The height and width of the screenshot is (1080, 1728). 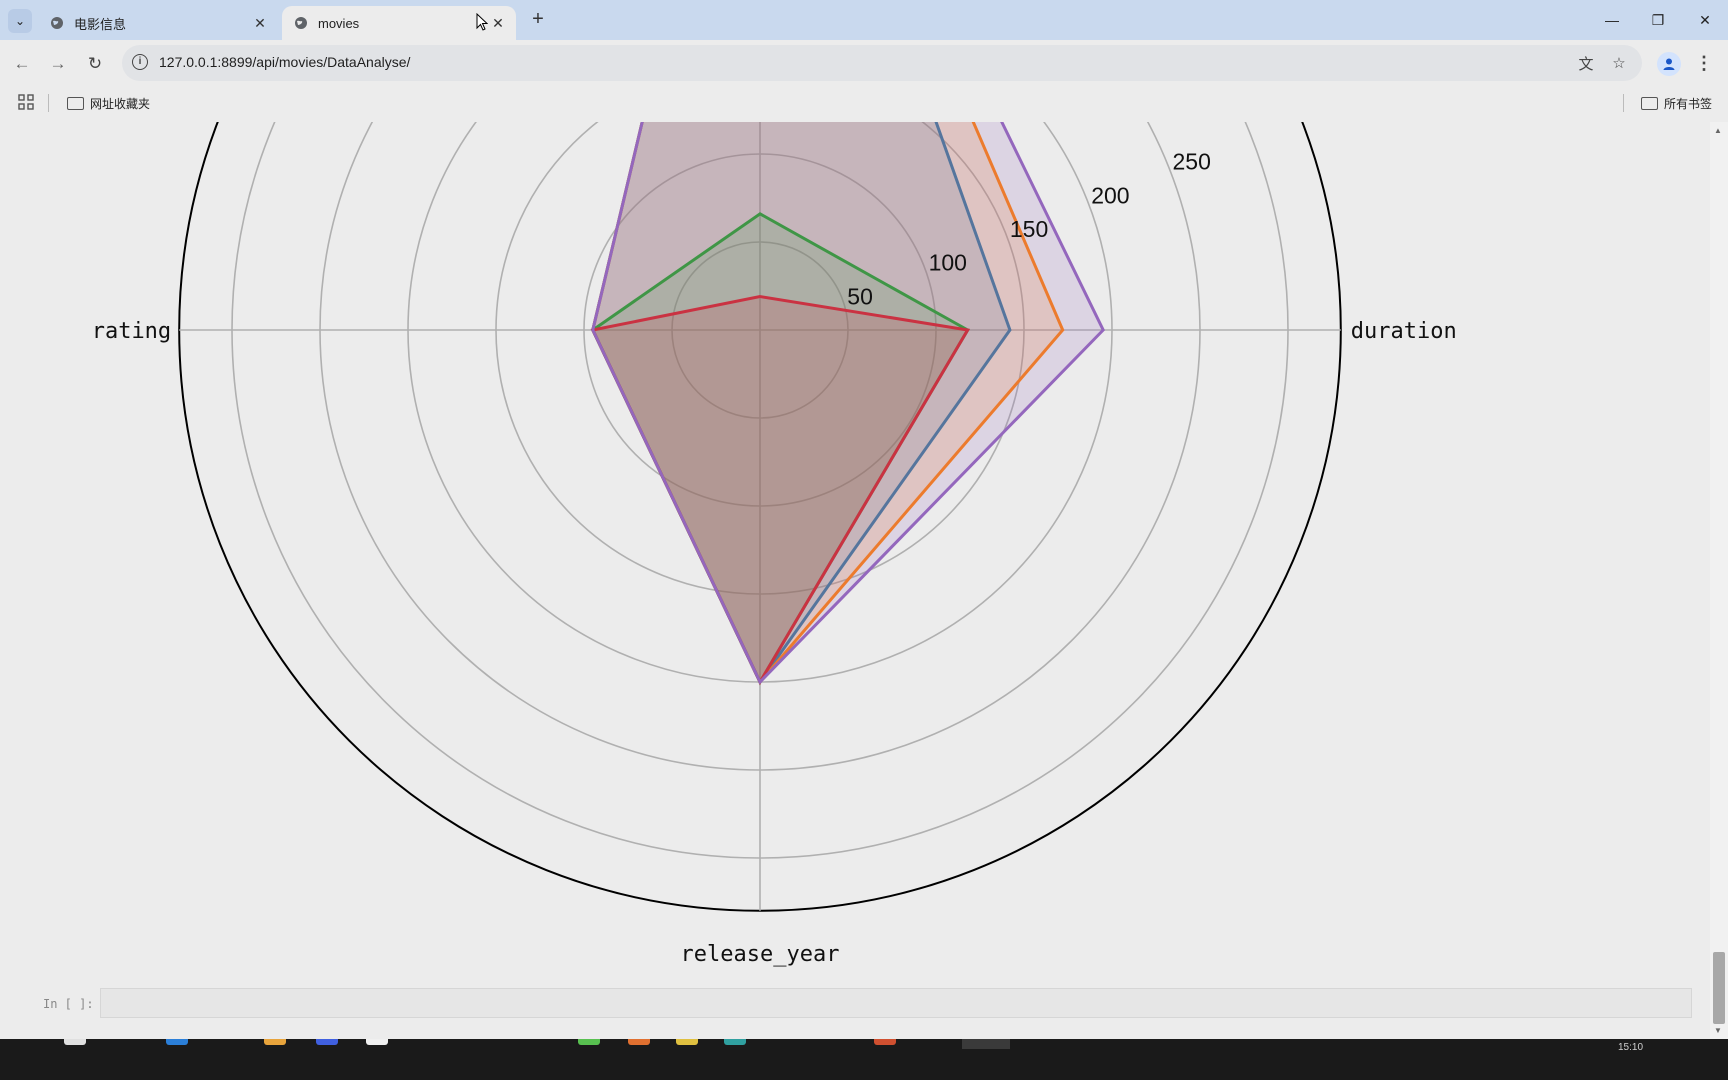 What do you see at coordinates (1612, 20) in the screenshot?
I see `minimize-button: —` at bounding box center [1612, 20].